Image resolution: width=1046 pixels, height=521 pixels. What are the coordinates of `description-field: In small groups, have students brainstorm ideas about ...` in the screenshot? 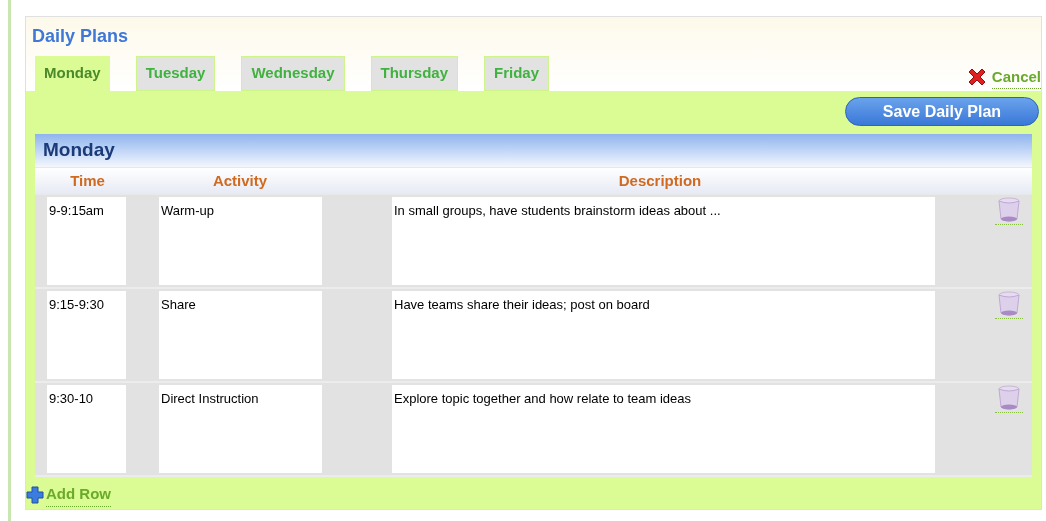 It's located at (663, 241).